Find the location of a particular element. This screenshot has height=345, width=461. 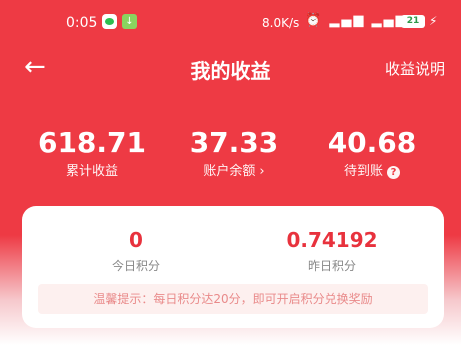

stat-pending: 40.68 待到账? is located at coordinates (372, 154).